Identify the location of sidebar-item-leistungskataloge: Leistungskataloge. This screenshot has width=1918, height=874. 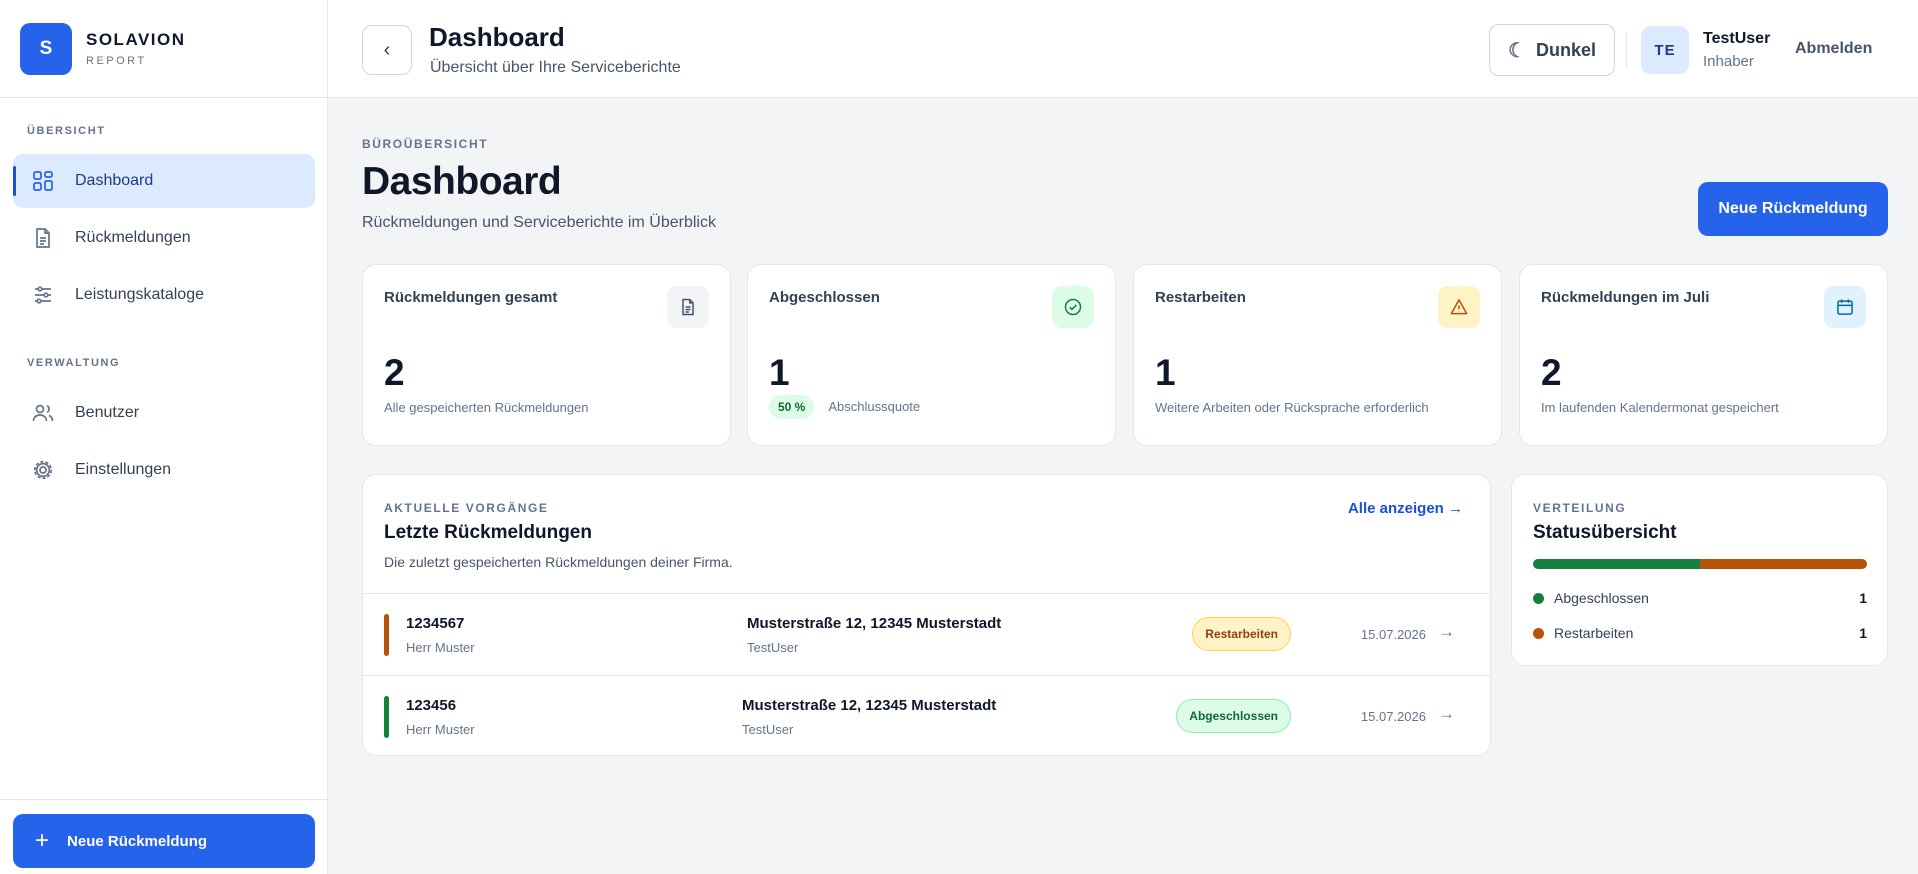
(164, 295).